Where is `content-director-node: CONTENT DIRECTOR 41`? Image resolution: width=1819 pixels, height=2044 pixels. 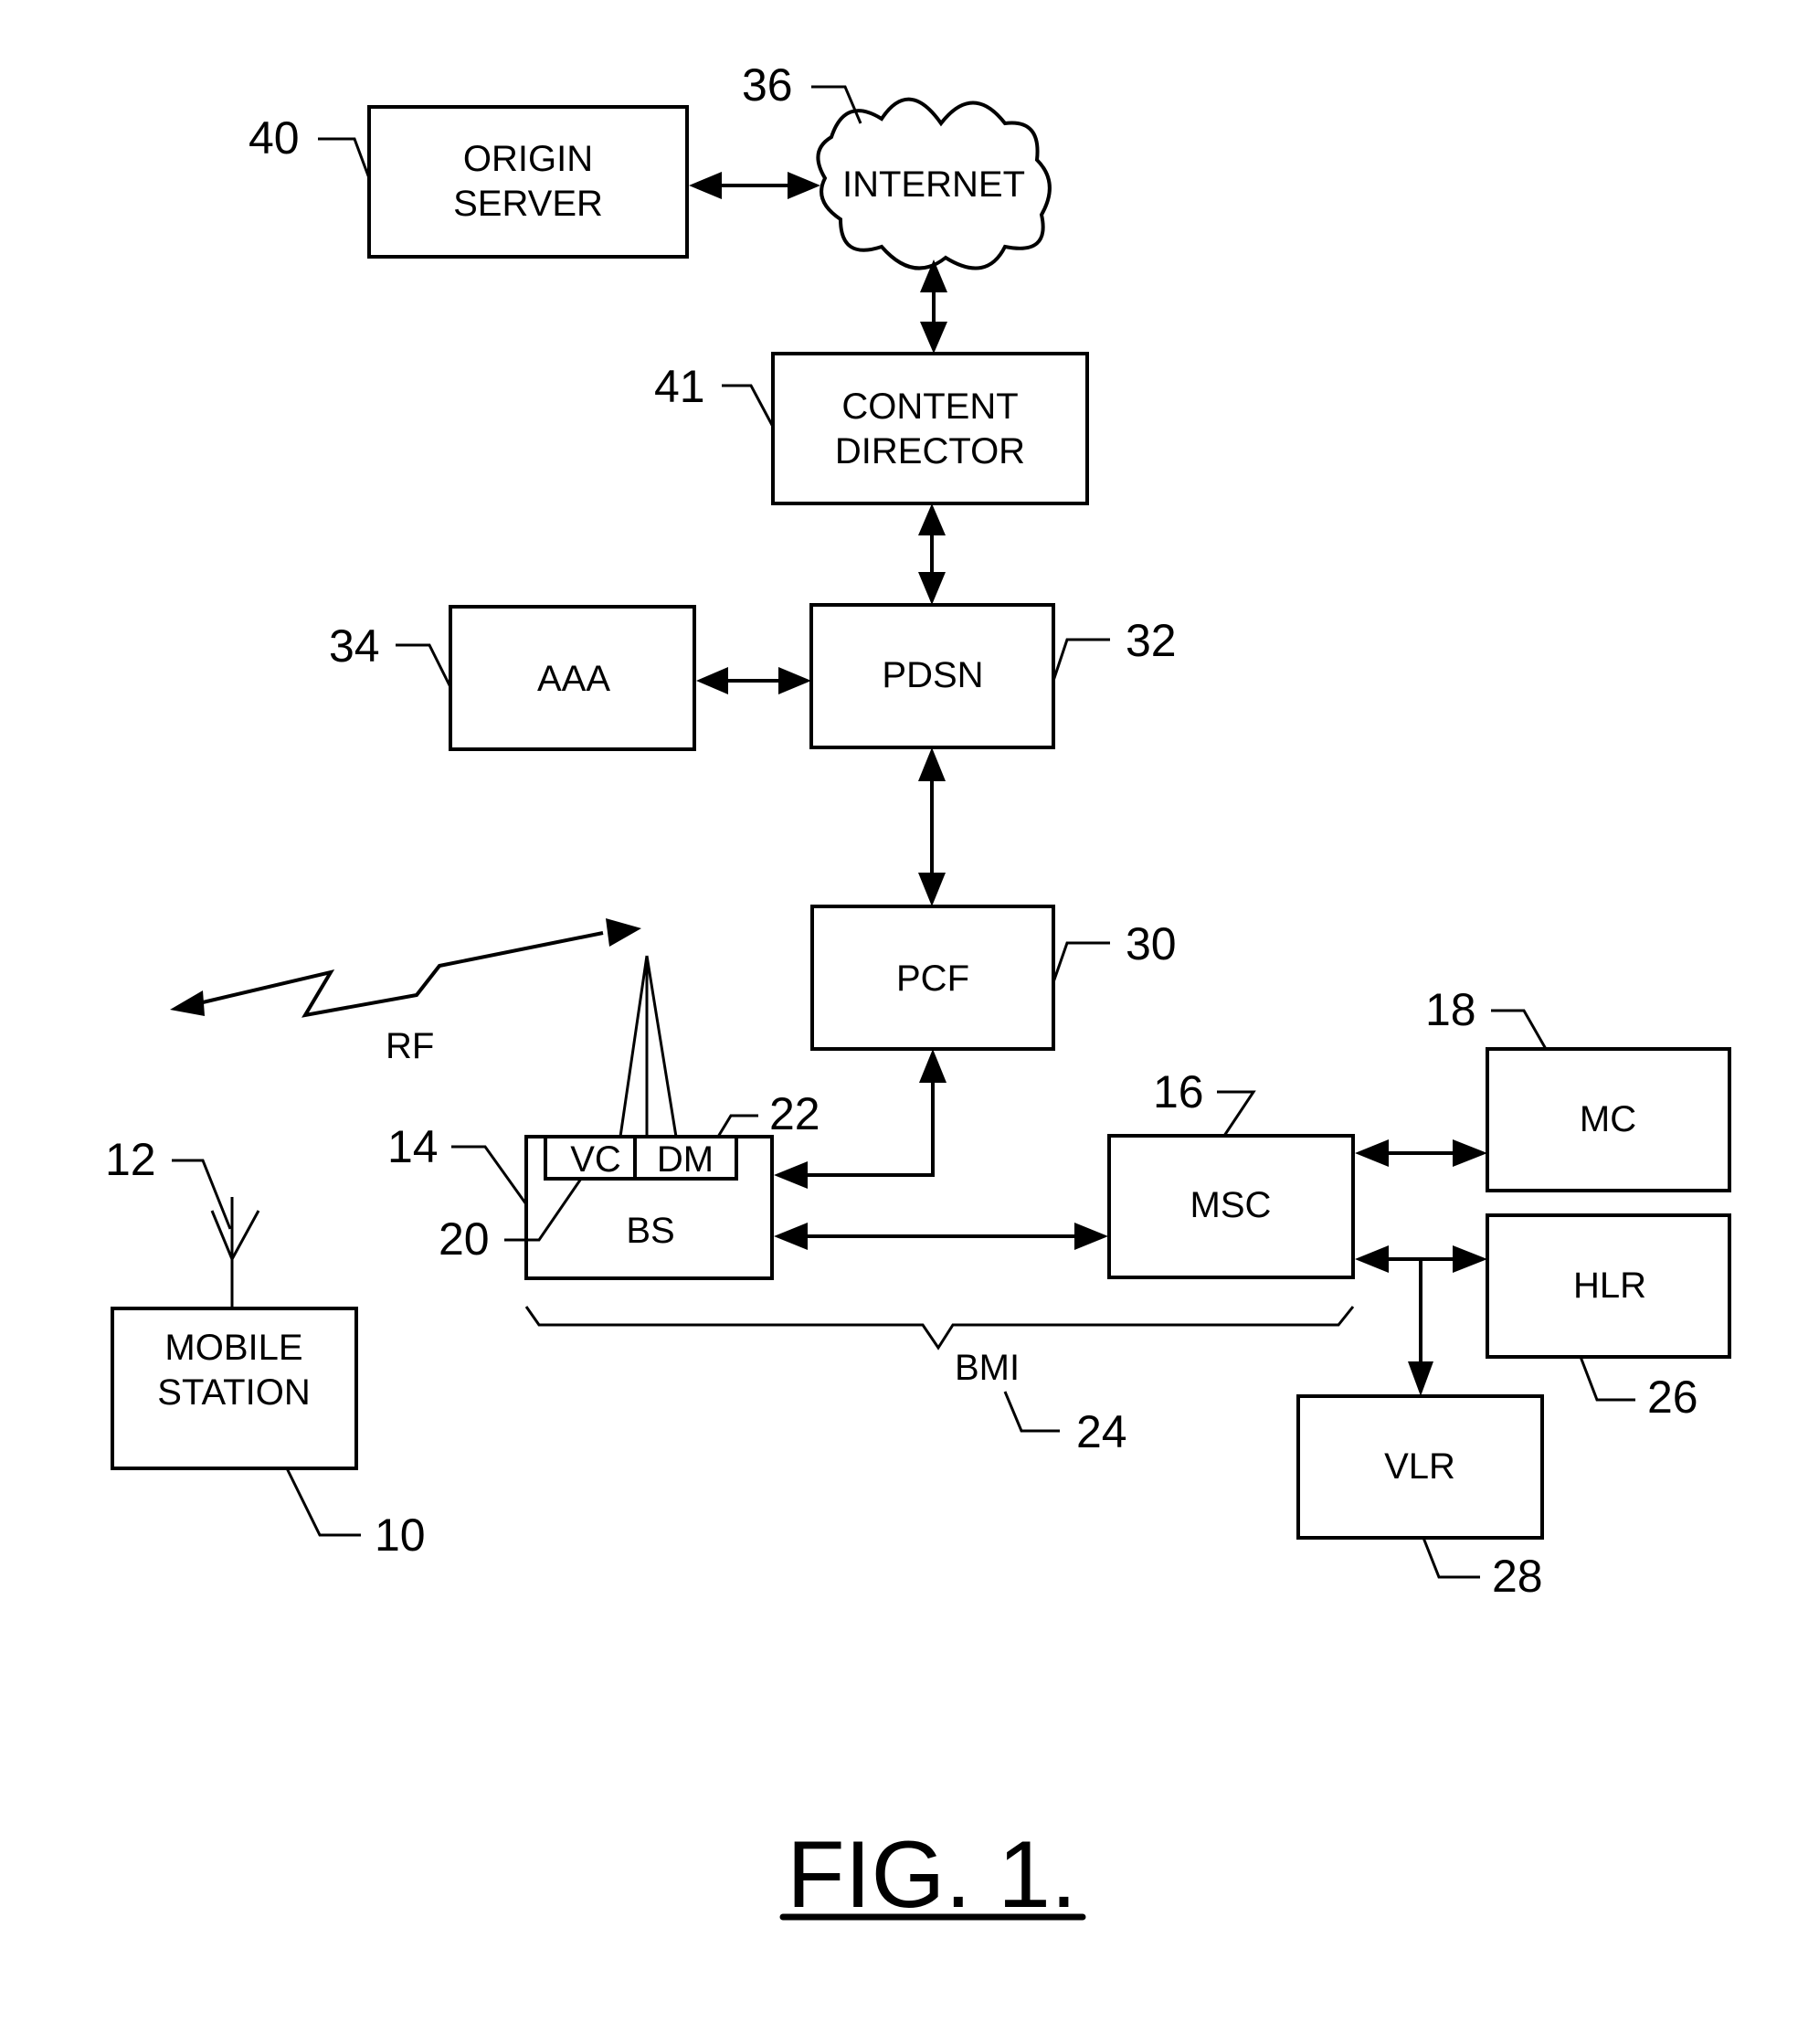 content-director-node: CONTENT DIRECTOR 41 is located at coordinates (871, 429).